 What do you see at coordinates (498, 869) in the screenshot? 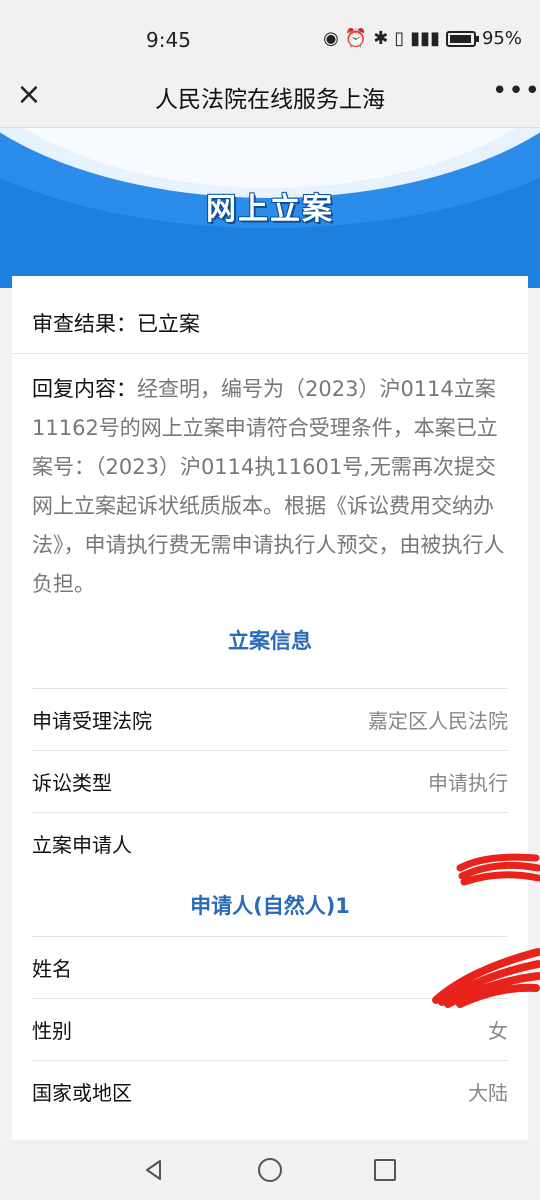
I see `redaction-scribble-applicant` at bounding box center [498, 869].